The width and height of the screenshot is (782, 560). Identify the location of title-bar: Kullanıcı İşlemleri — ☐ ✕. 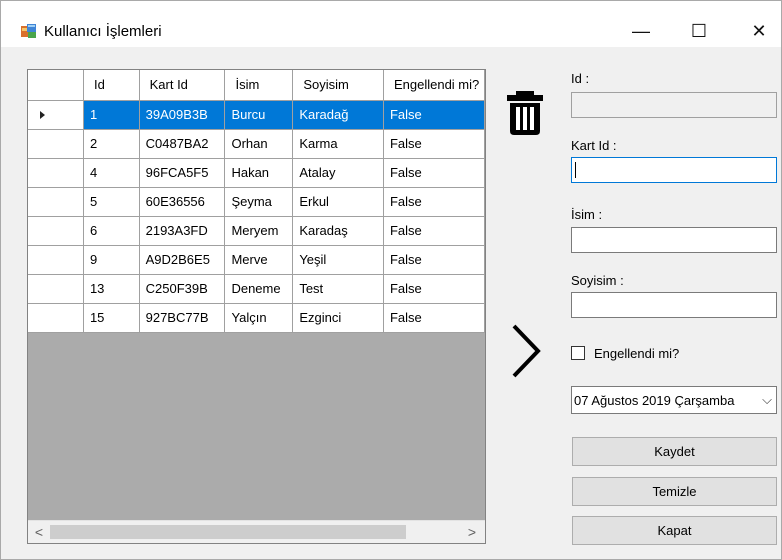
(391, 24).